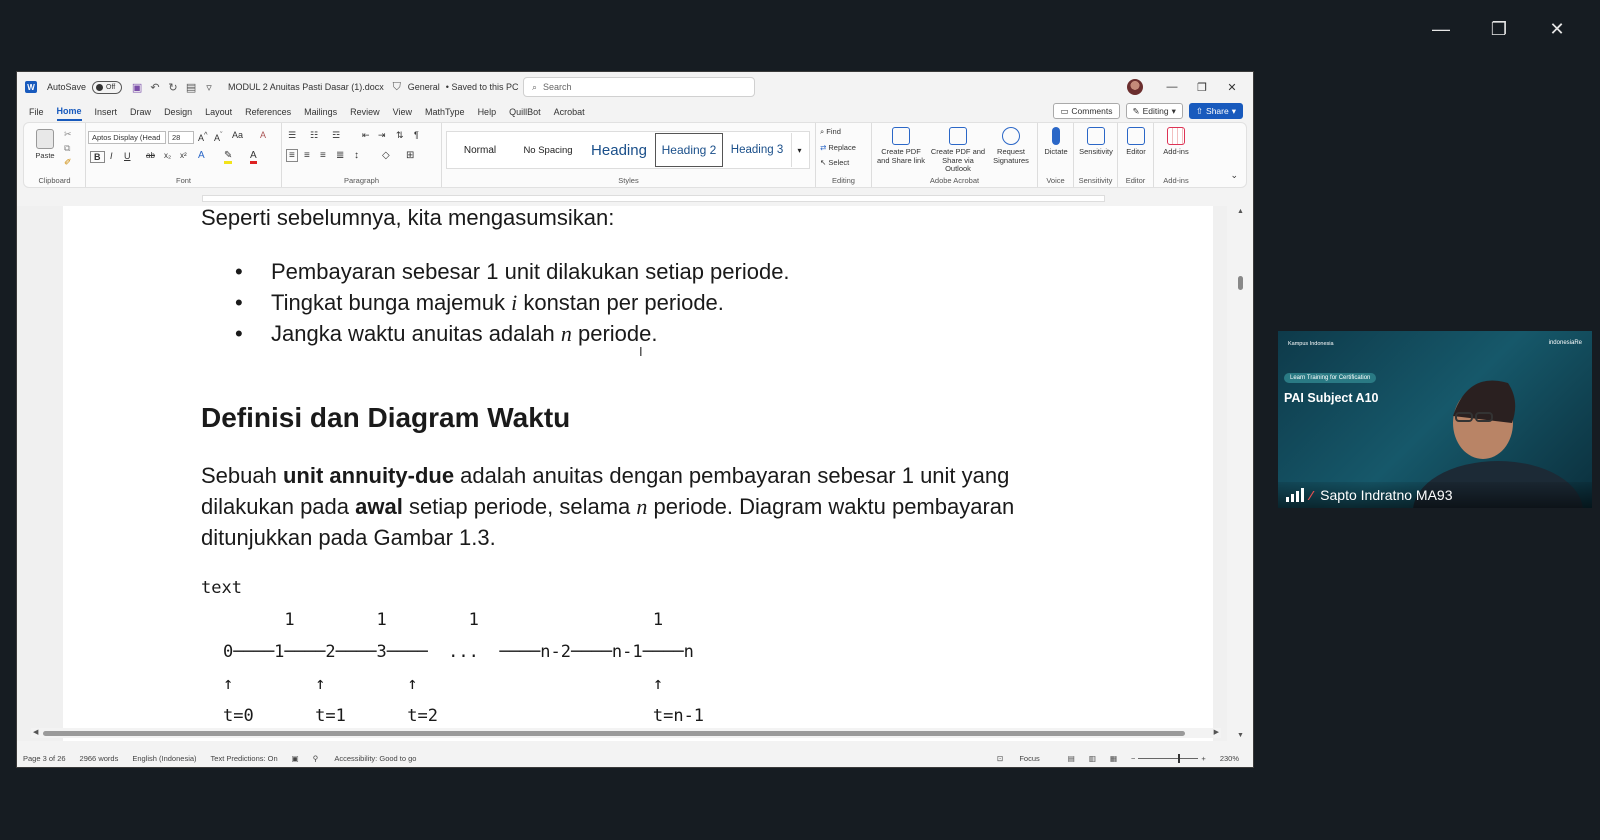  I want to click on style-heading-3: Heading 3, so click(757, 150).